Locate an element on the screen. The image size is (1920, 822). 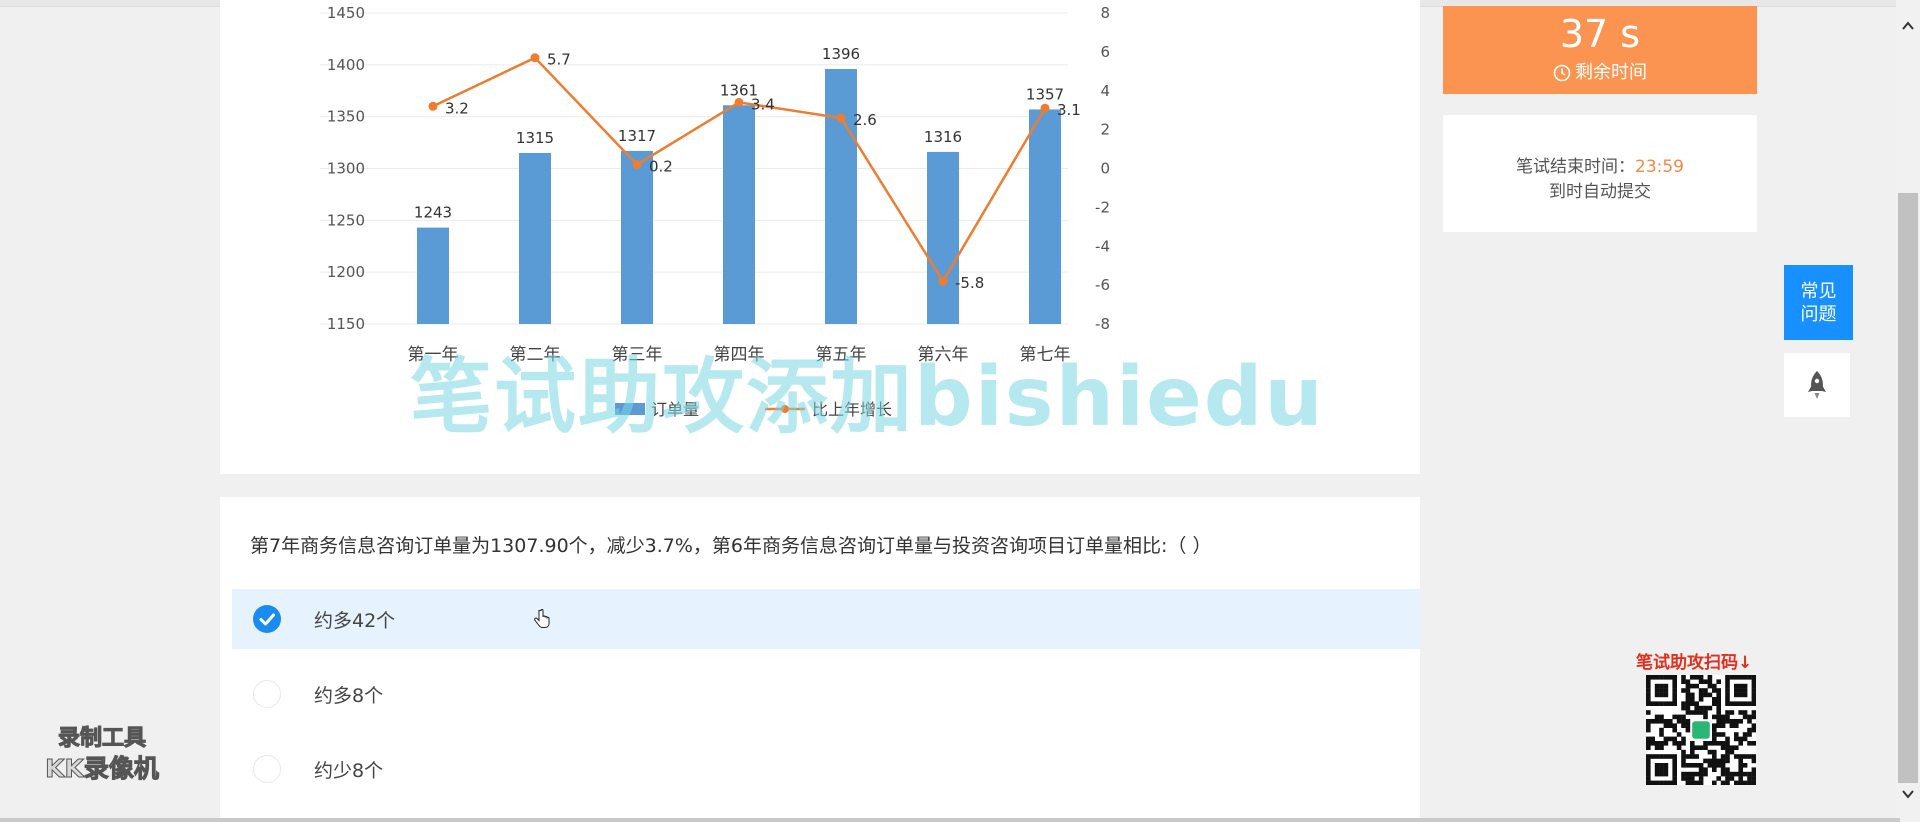
option-a: 约多42个 is located at coordinates (826, 619).